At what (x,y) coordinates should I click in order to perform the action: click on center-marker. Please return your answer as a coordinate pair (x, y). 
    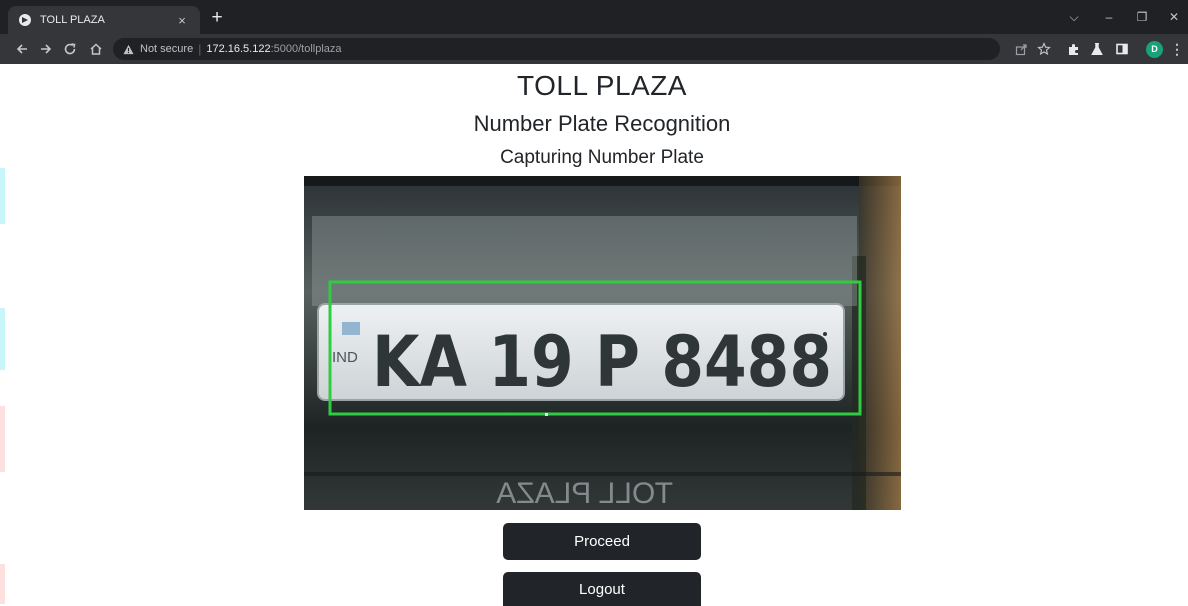
    Looking at the image, I should click on (546, 414).